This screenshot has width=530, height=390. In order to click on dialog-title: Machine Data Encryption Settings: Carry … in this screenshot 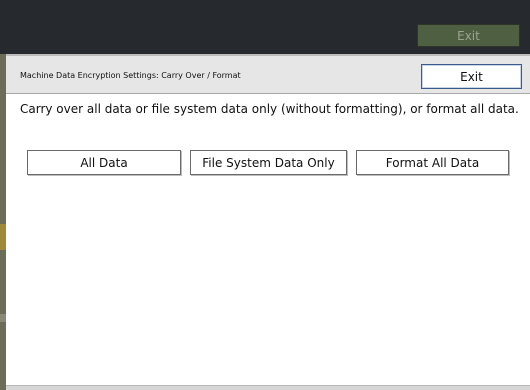, I will do `click(130, 75)`.